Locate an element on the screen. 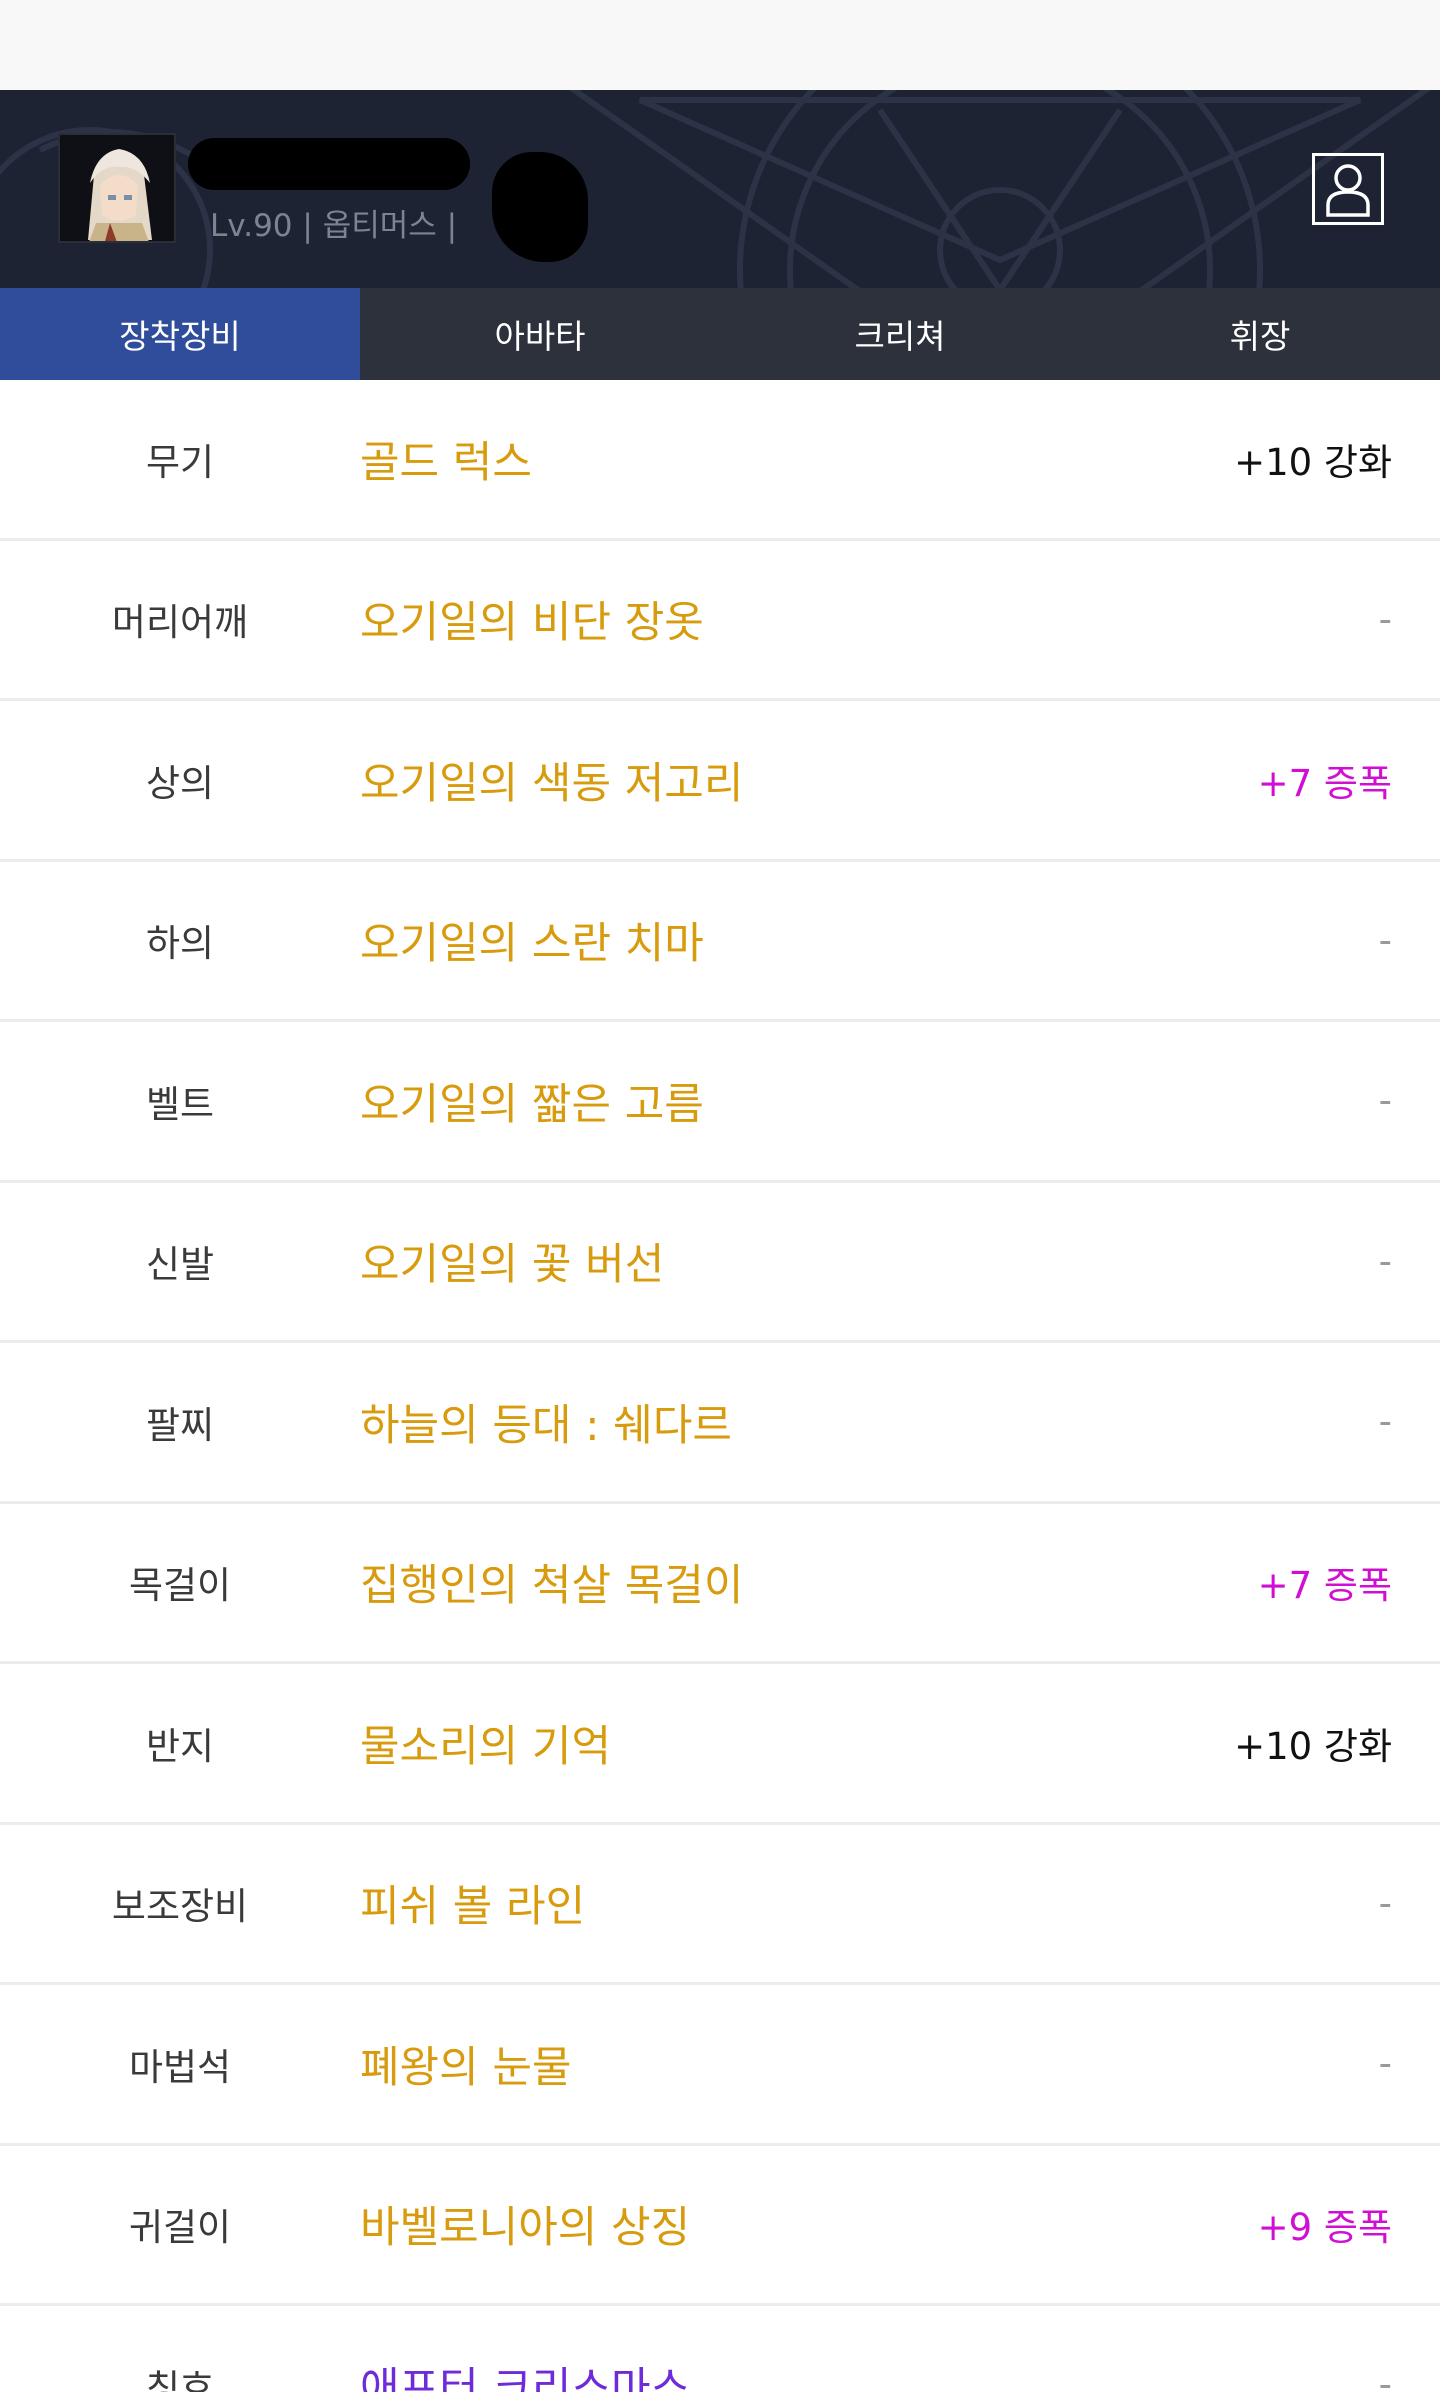 The image size is (1440, 2392). character-name-redacted is located at coordinates (329, 164).